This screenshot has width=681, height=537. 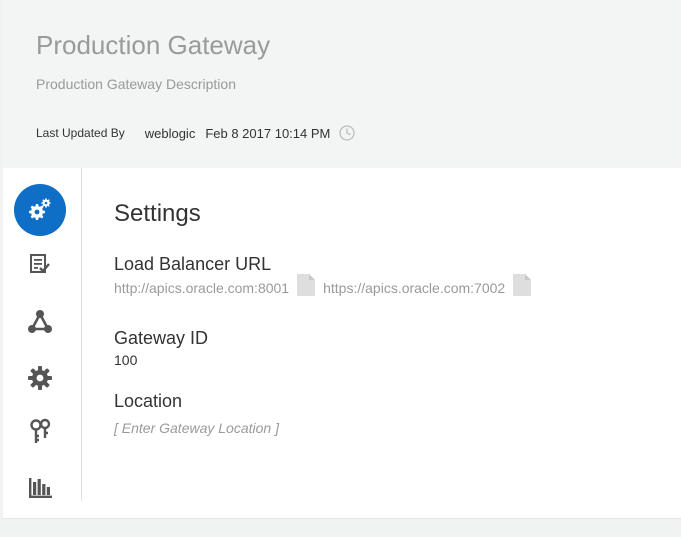 I want to click on load-balancer-url-http: http://apics.oracle.com:8001, so click(x=202, y=288).